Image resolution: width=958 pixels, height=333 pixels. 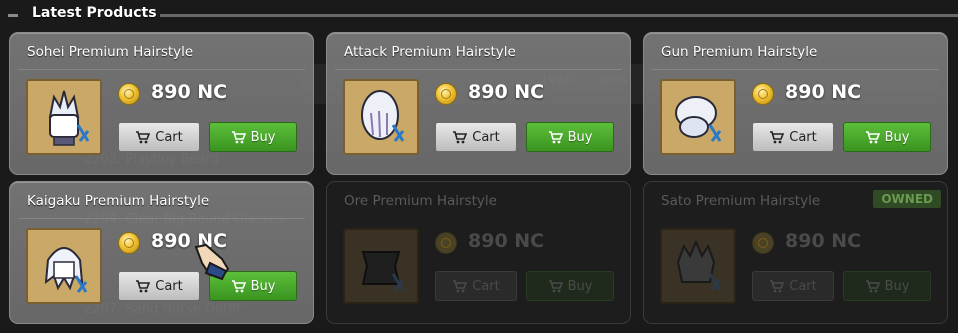 What do you see at coordinates (907, 199) in the screenshot?
I see `owned-badge: OWNED` at bounding box center [907, 199].